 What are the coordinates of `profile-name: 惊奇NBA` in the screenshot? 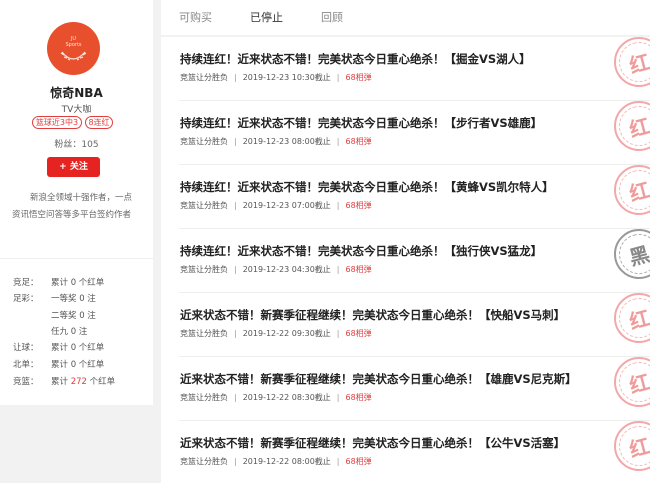 It's located at (76, 93).